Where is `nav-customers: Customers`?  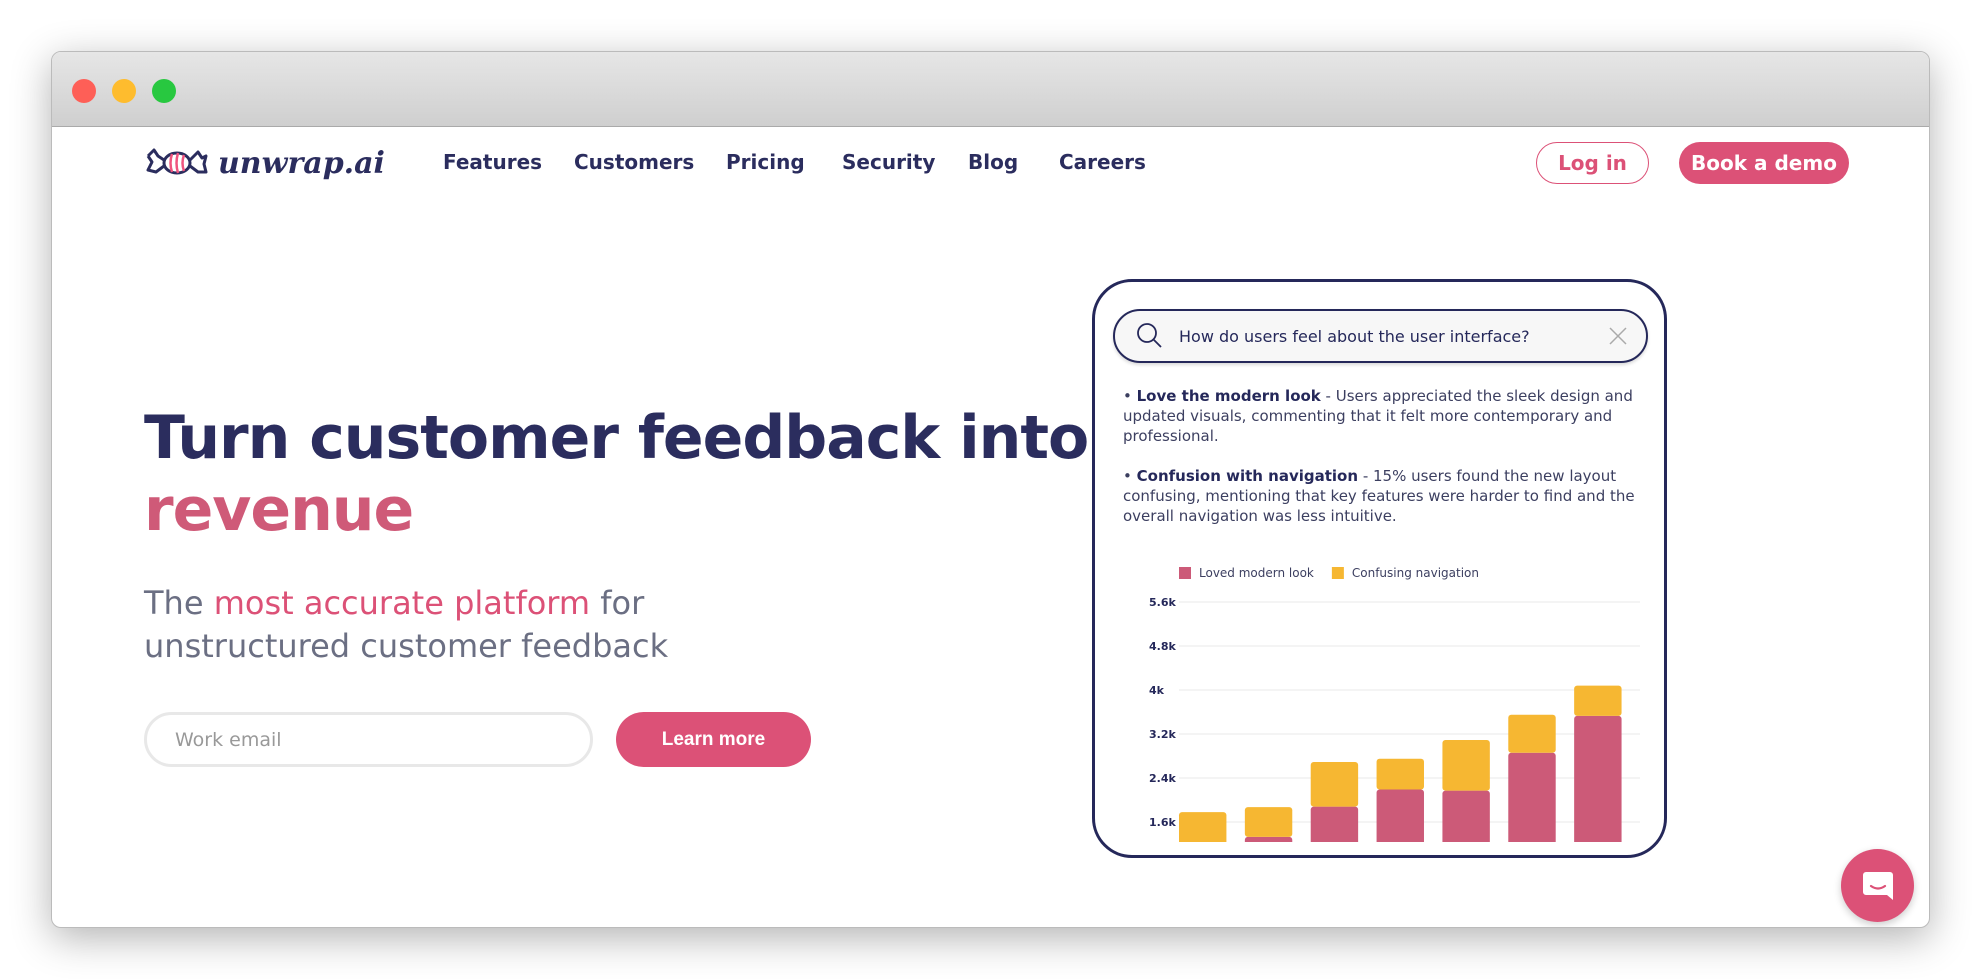
nav-customers: Customers is located at coordinates (634, 162).